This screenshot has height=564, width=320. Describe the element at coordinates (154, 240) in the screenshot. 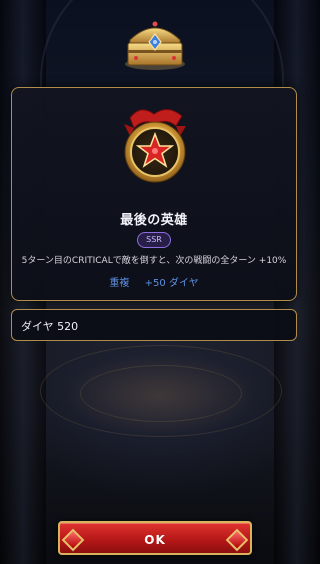

I see `rarity-badge: SSR` at that location.